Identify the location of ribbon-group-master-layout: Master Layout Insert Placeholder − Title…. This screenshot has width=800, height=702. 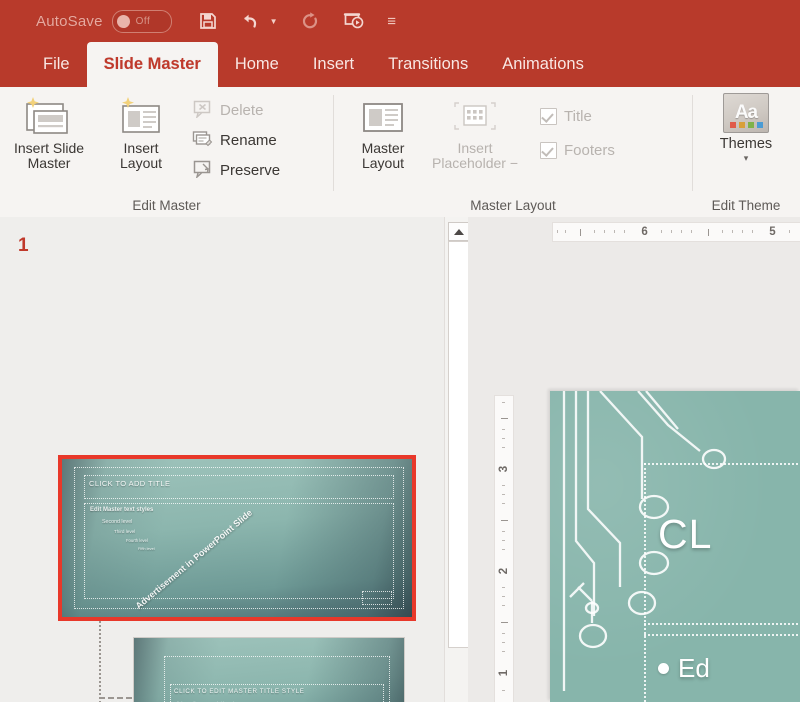
(513, 152).